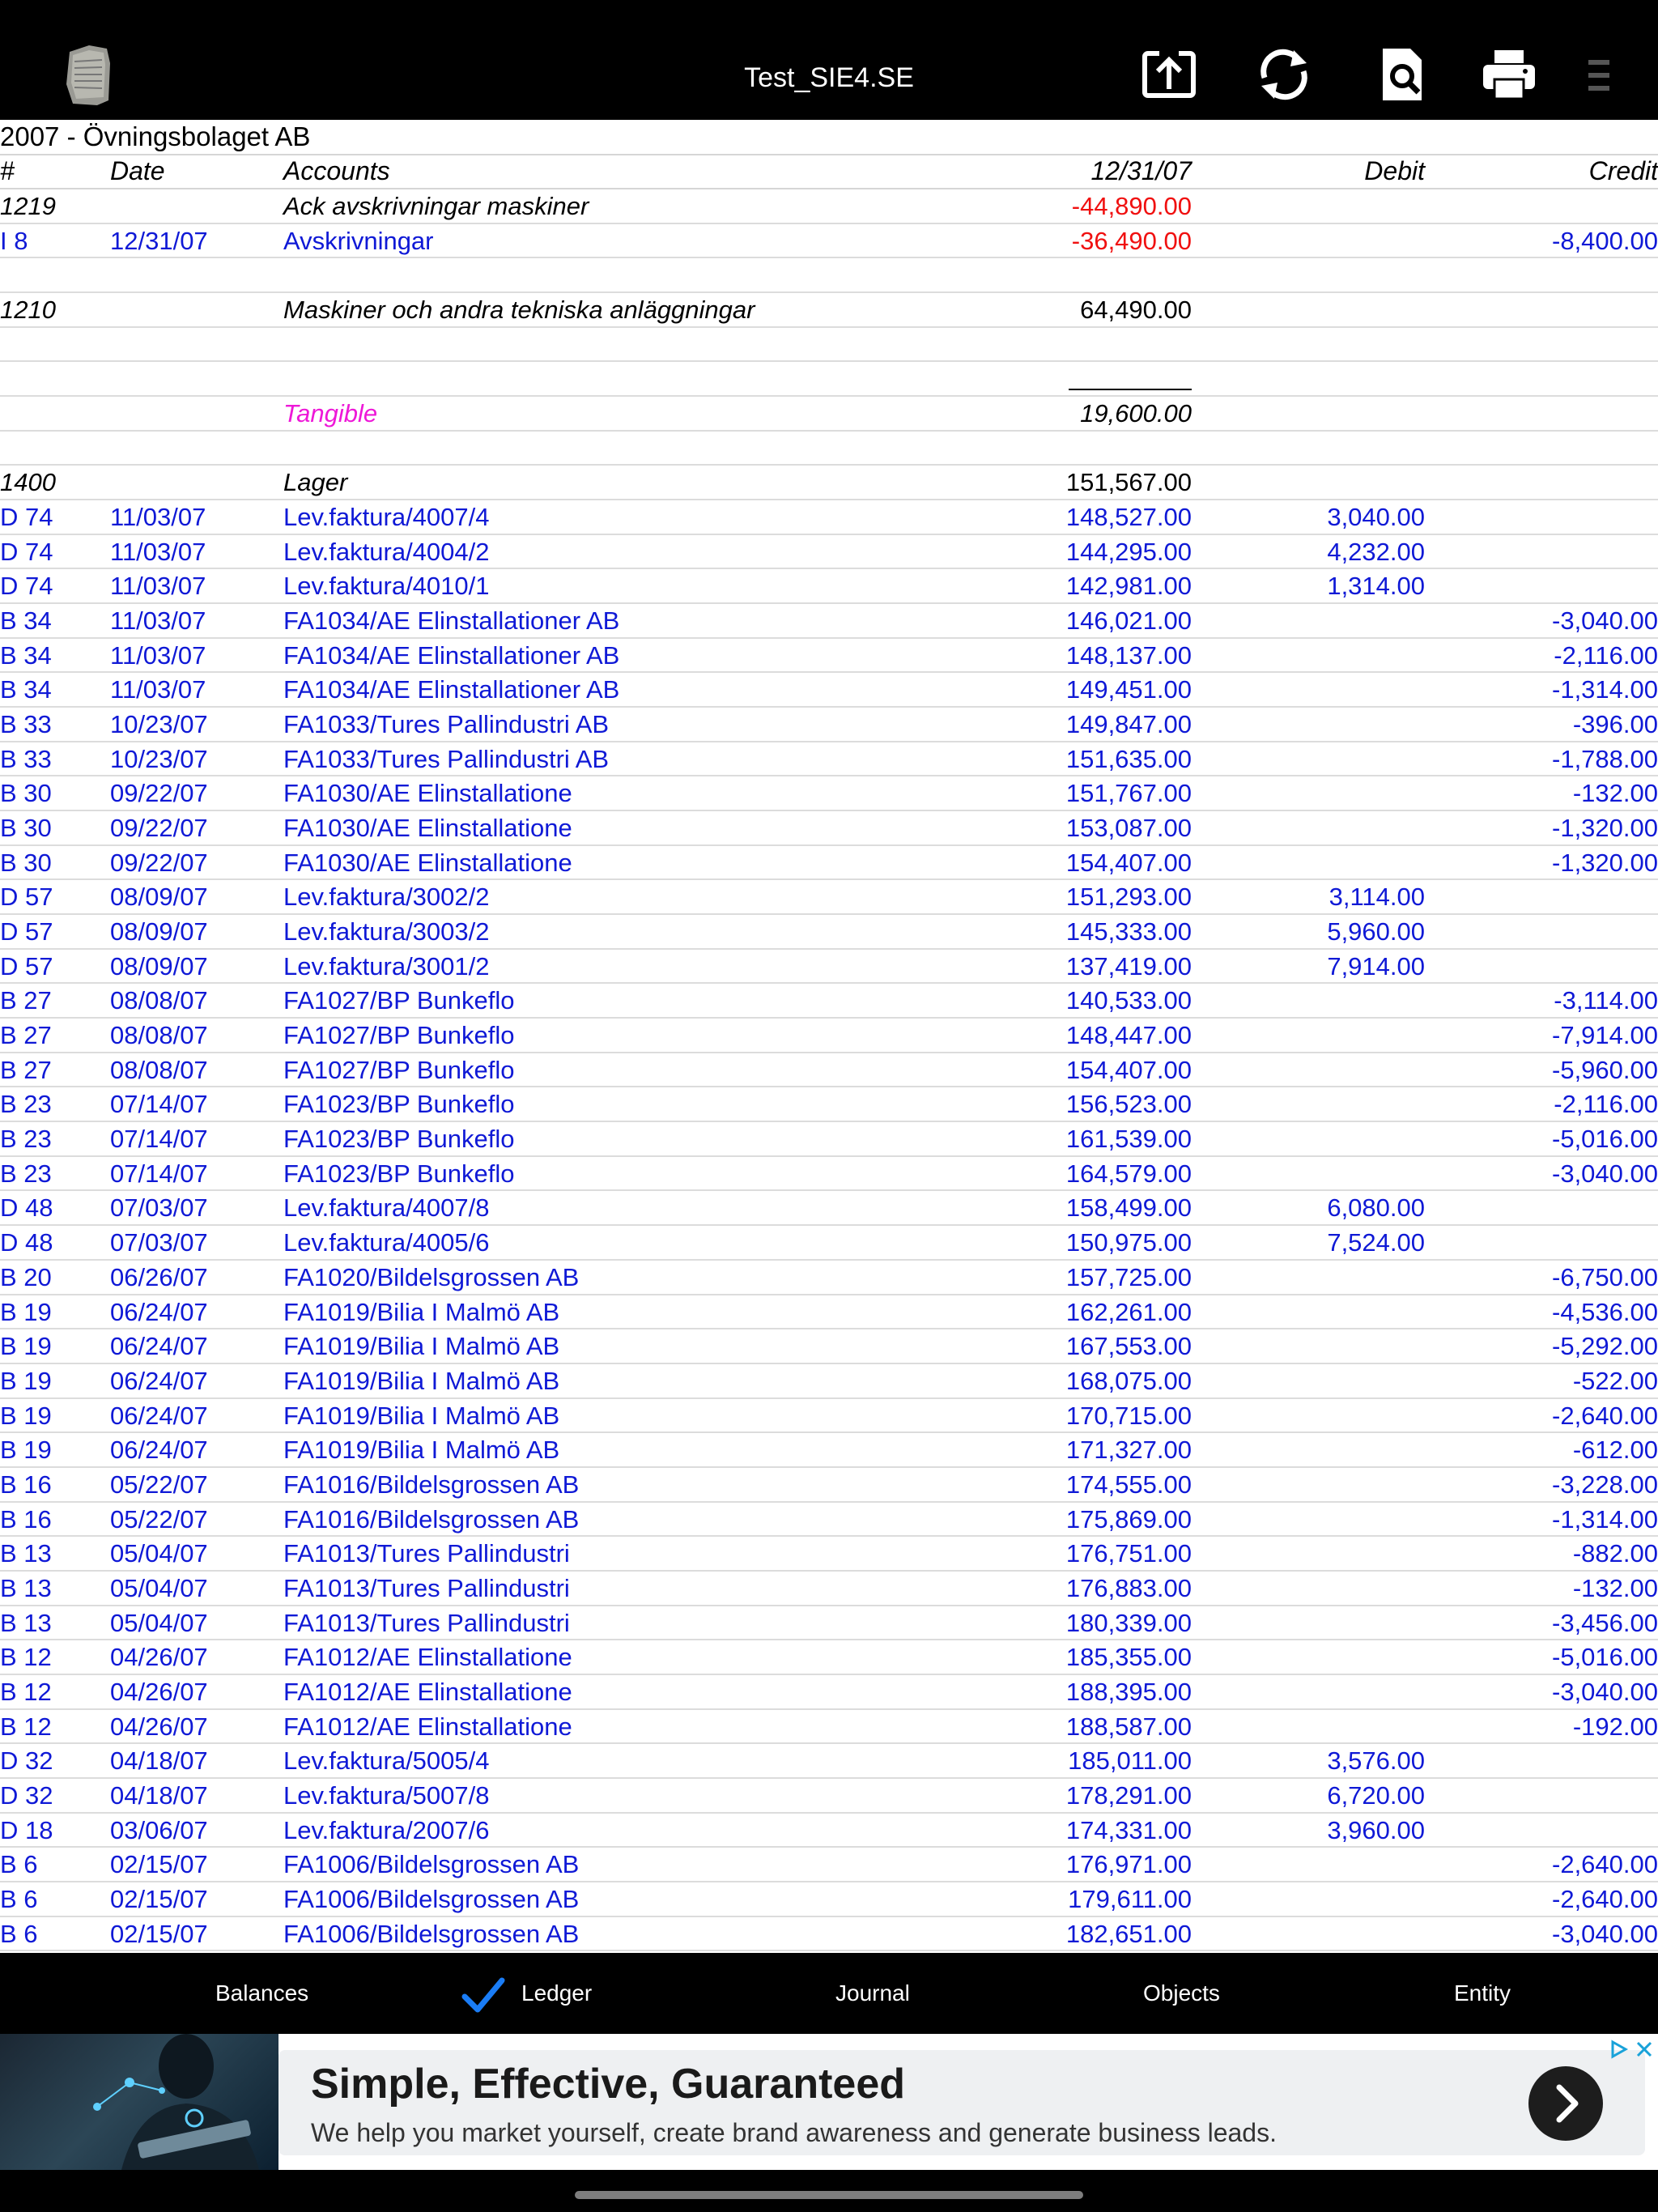 The image size is (1658, 2212). What do you see at coordinates (1509, 75) in the screenshot?
I see `print-icon` at bounding box center [1509, 75].